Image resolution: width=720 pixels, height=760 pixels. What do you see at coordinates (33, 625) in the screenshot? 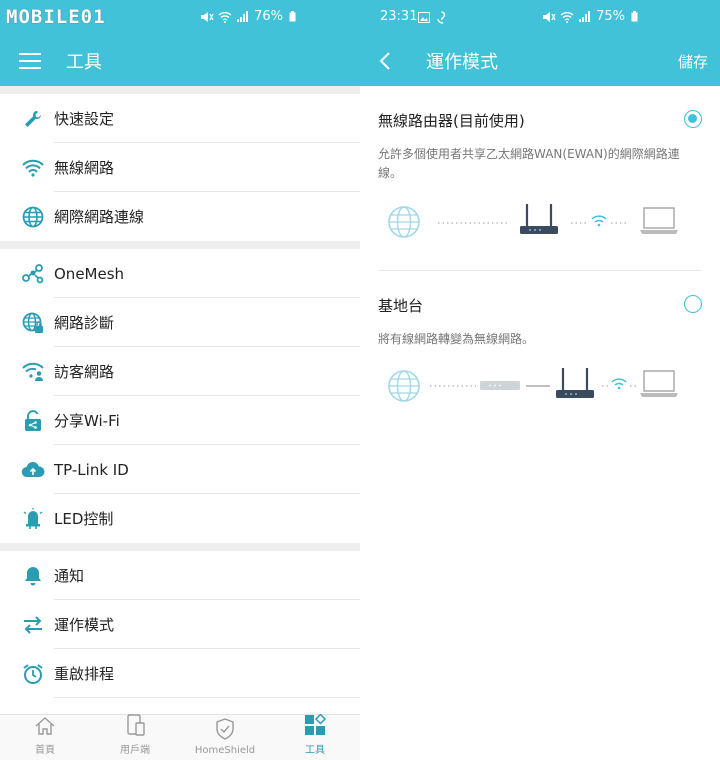
I see `swap-icon` at bounding box center [33, 625].